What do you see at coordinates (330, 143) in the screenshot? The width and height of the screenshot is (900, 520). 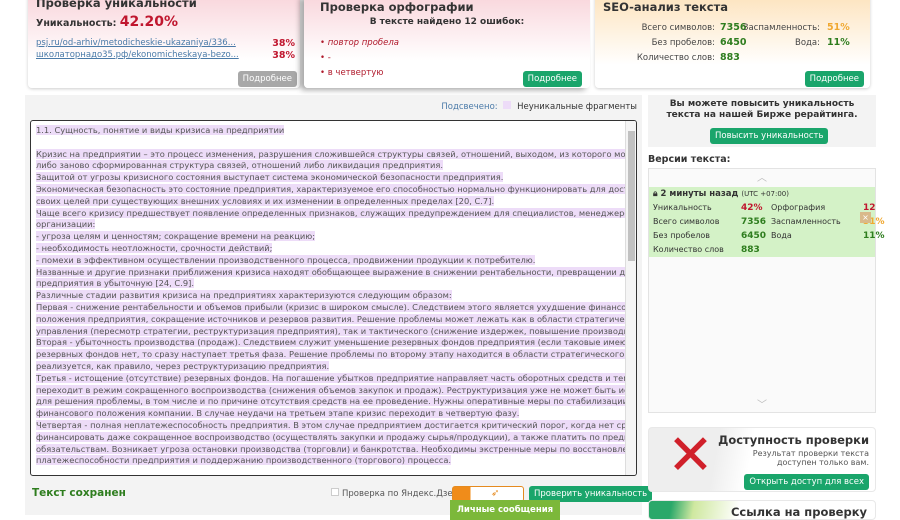 I see `text-line` at bounding box center [330, 143].